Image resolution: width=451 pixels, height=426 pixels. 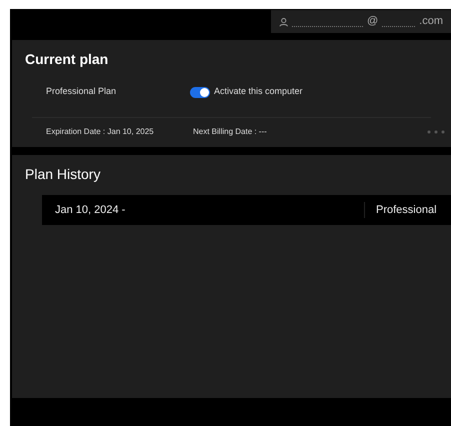 What do you see at coordinates (200, 92) in the screenshot?
I see `activate-toggle` at bounding box center [200, 92].